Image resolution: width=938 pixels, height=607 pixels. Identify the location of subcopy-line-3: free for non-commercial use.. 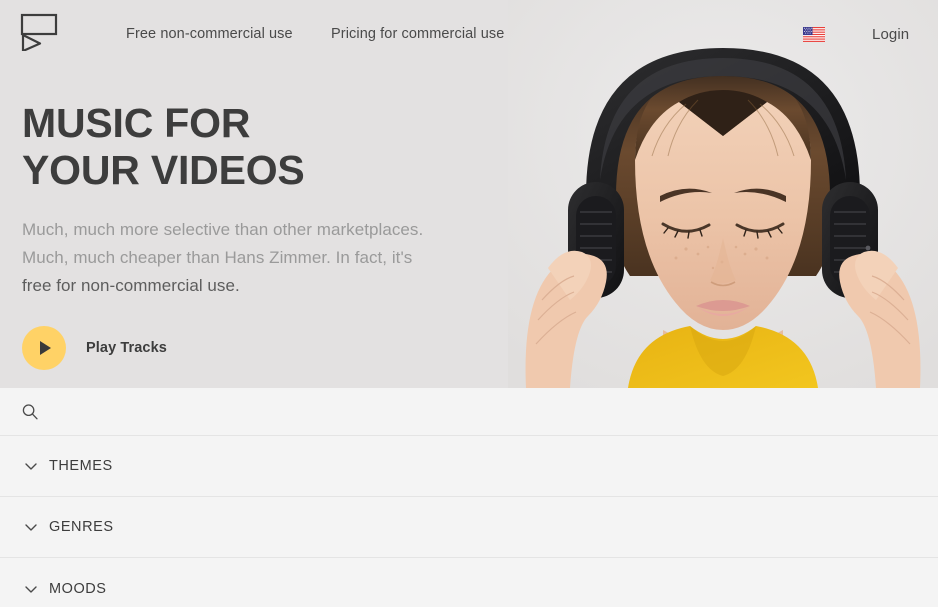
(131, 285).